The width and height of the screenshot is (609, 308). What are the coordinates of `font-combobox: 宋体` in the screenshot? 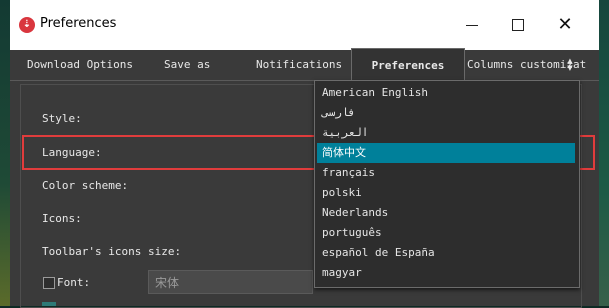 It's located at (230, 282).